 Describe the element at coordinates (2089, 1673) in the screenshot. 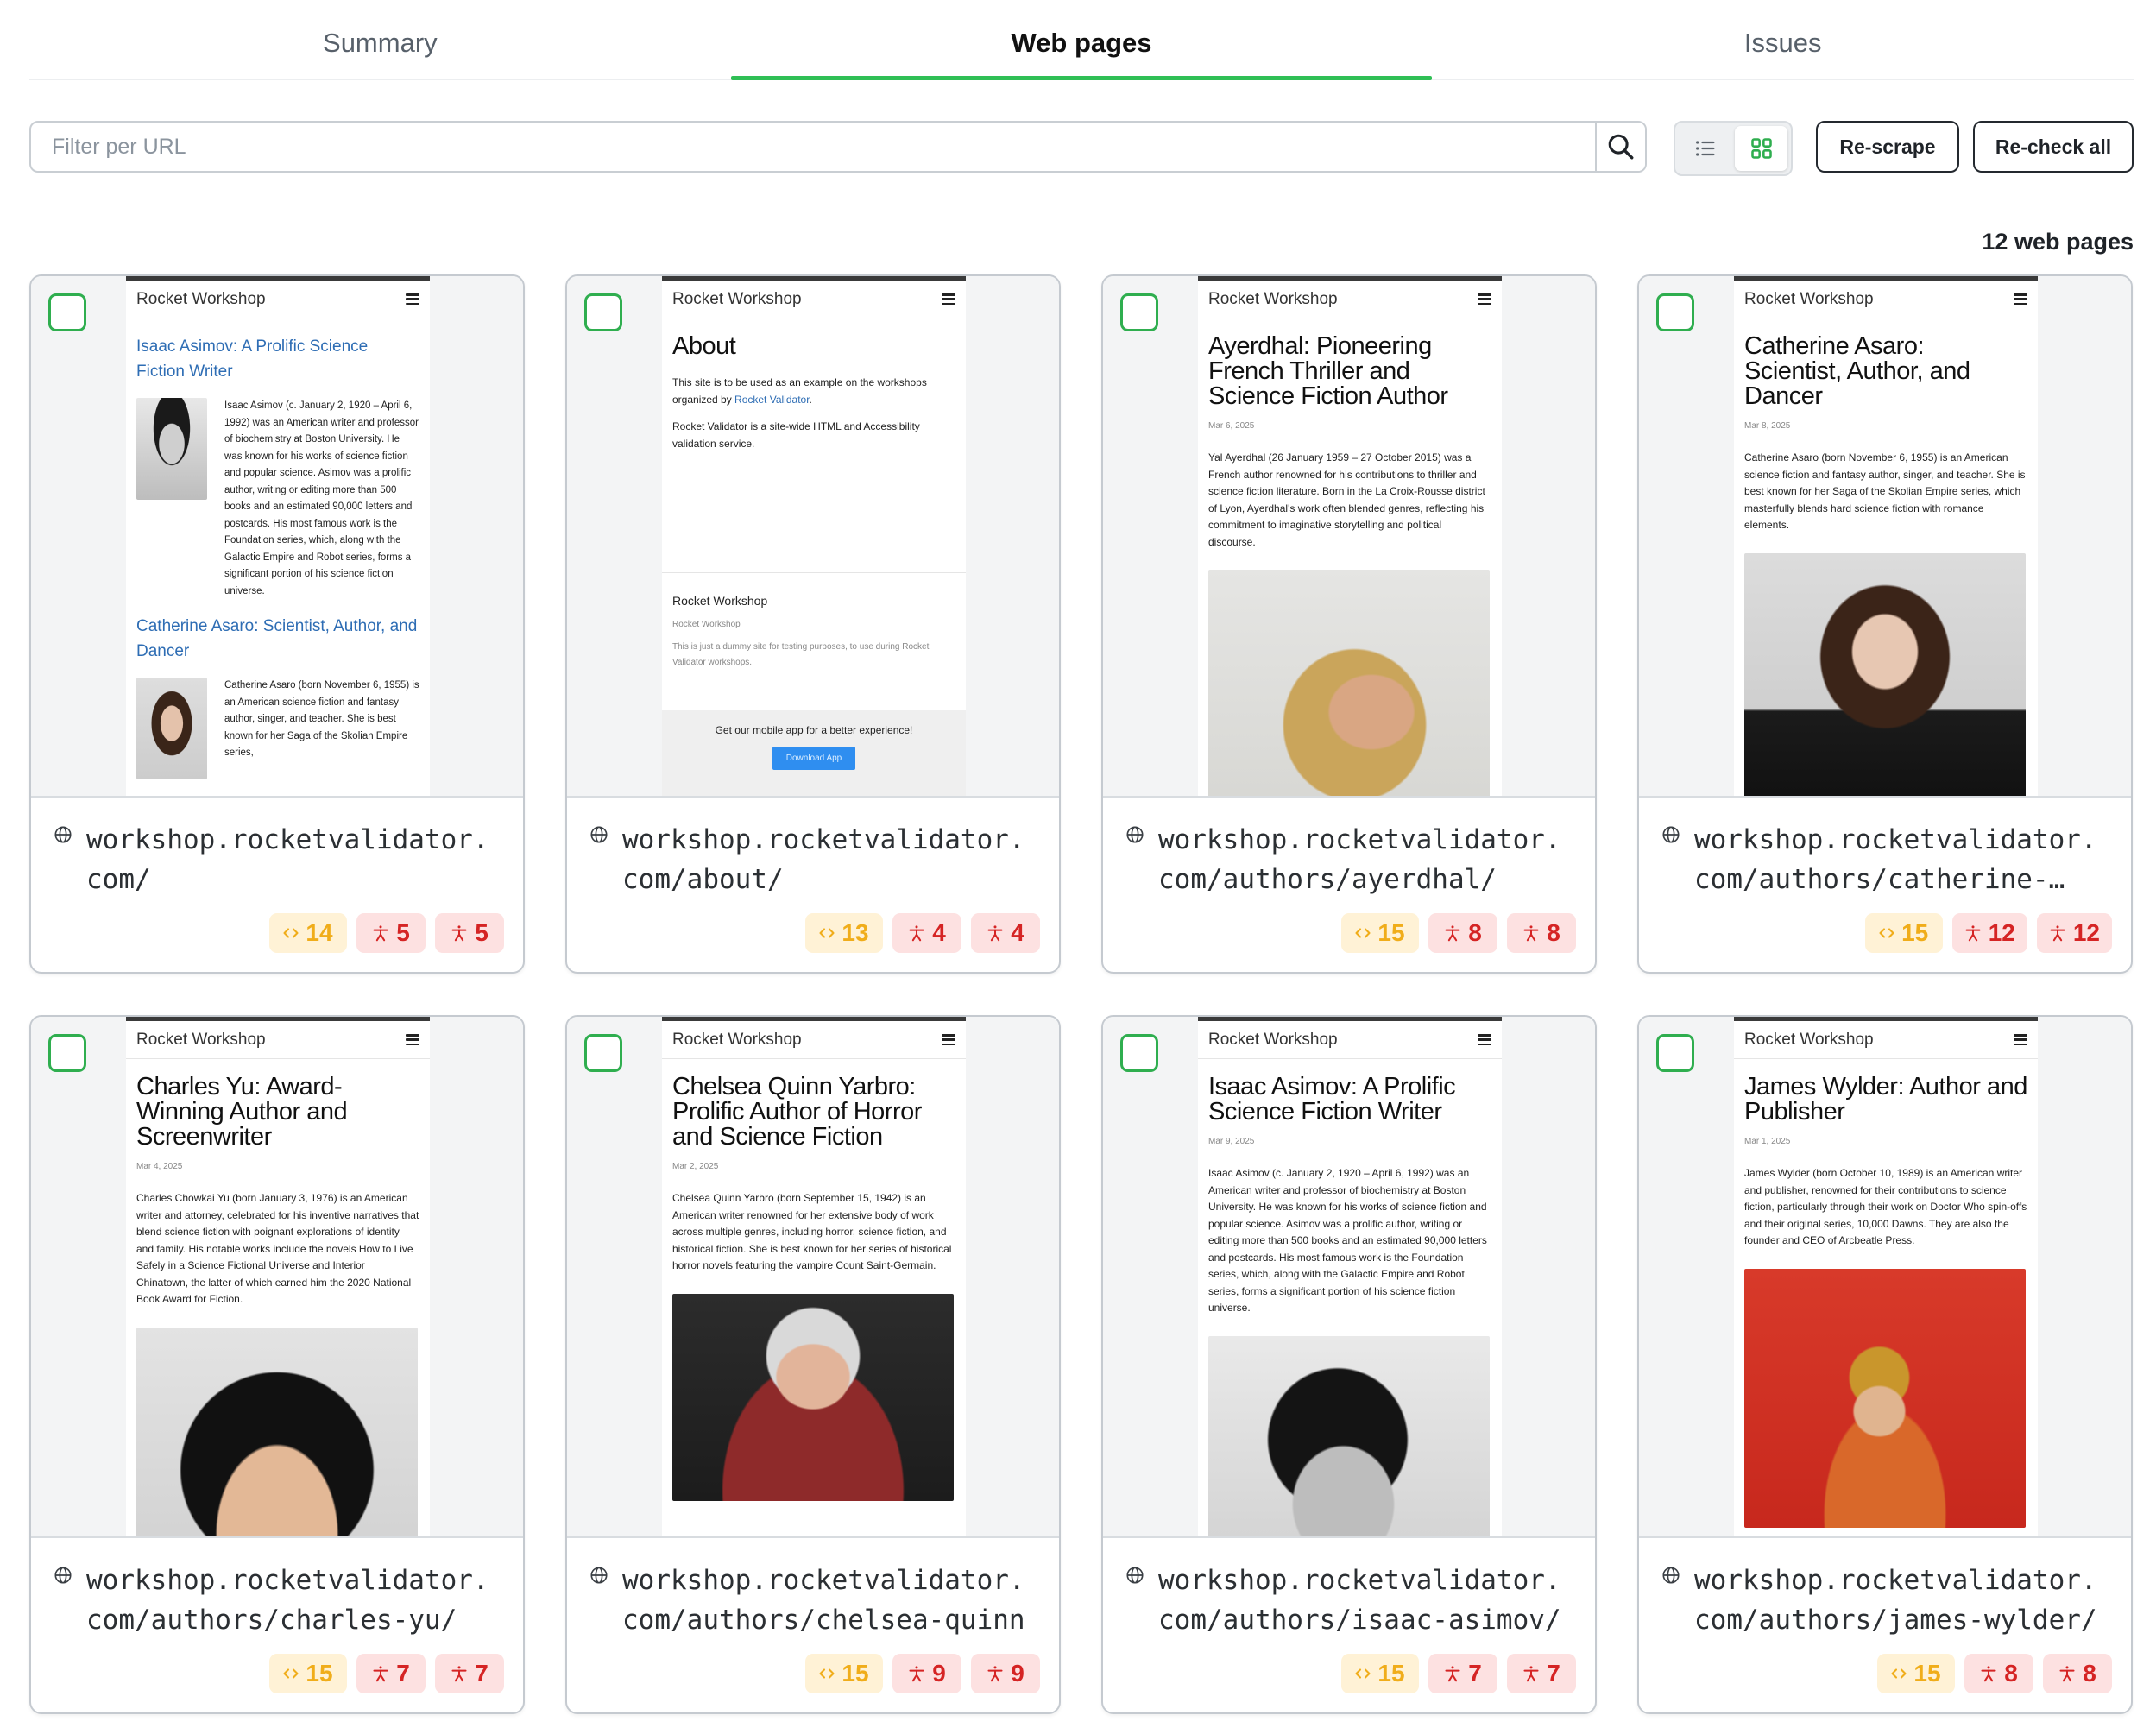

I see `accessibility-warnings-count: 8` at that location.